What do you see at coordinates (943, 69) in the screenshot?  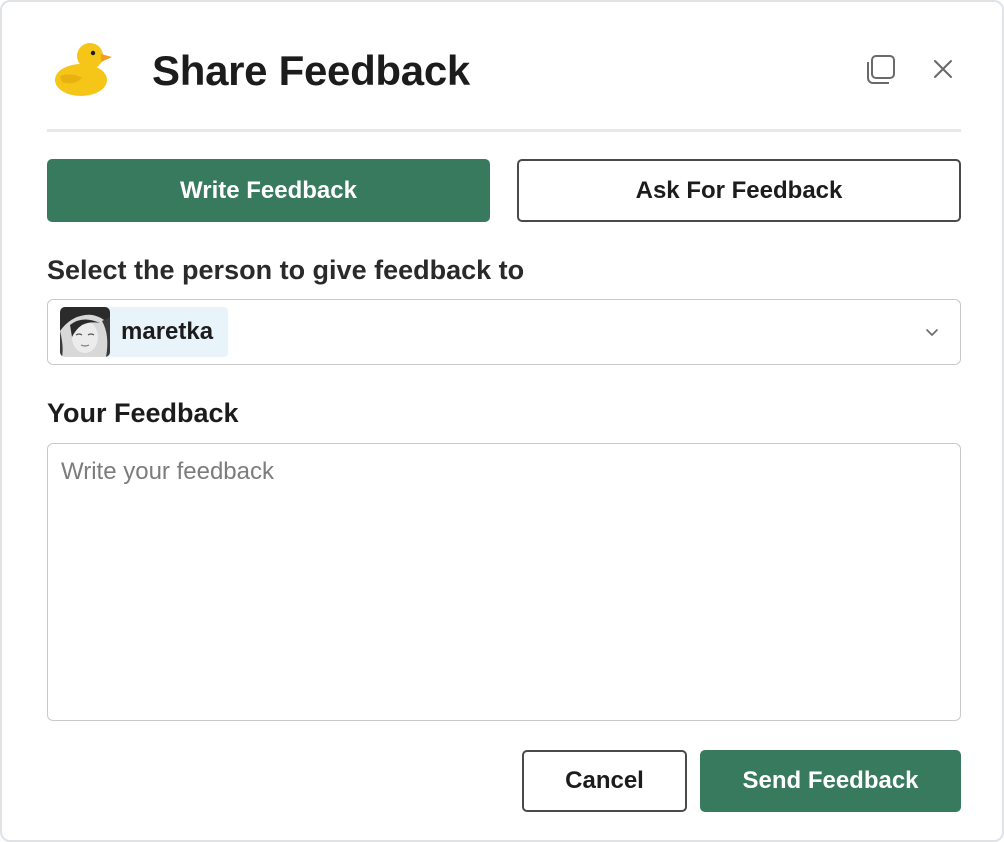 I see `close-icon` at bounding box center [943, 69].